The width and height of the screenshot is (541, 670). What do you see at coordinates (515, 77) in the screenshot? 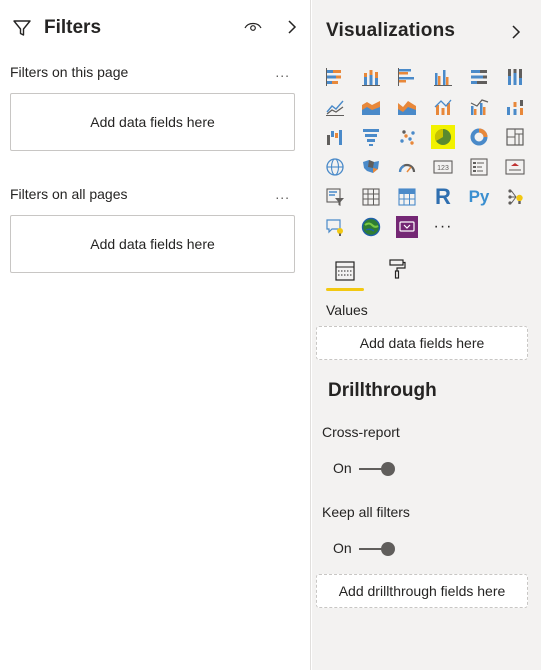
I see `100-stacked-column-chart-icon` at bounding box center [515, 77].